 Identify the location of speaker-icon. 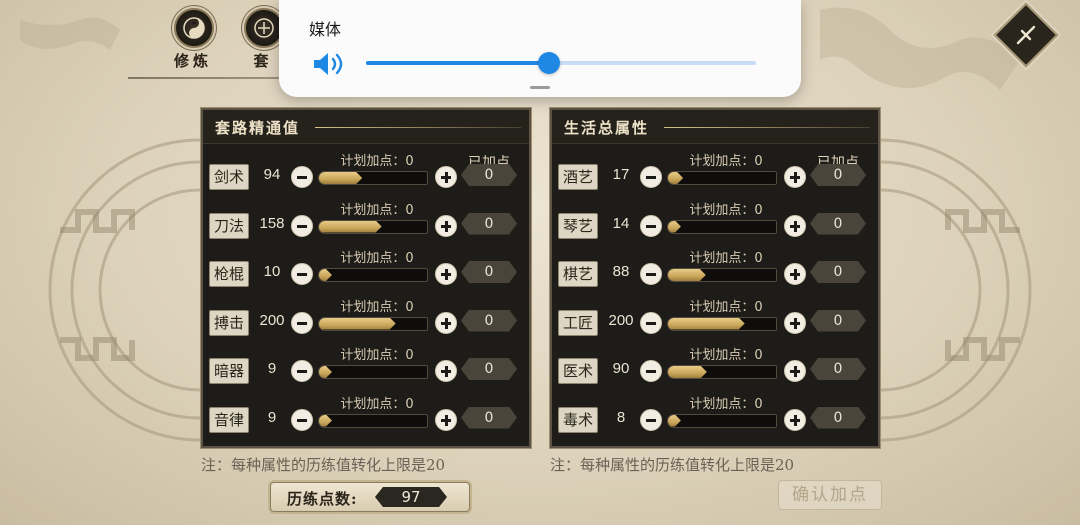
(329, 64).